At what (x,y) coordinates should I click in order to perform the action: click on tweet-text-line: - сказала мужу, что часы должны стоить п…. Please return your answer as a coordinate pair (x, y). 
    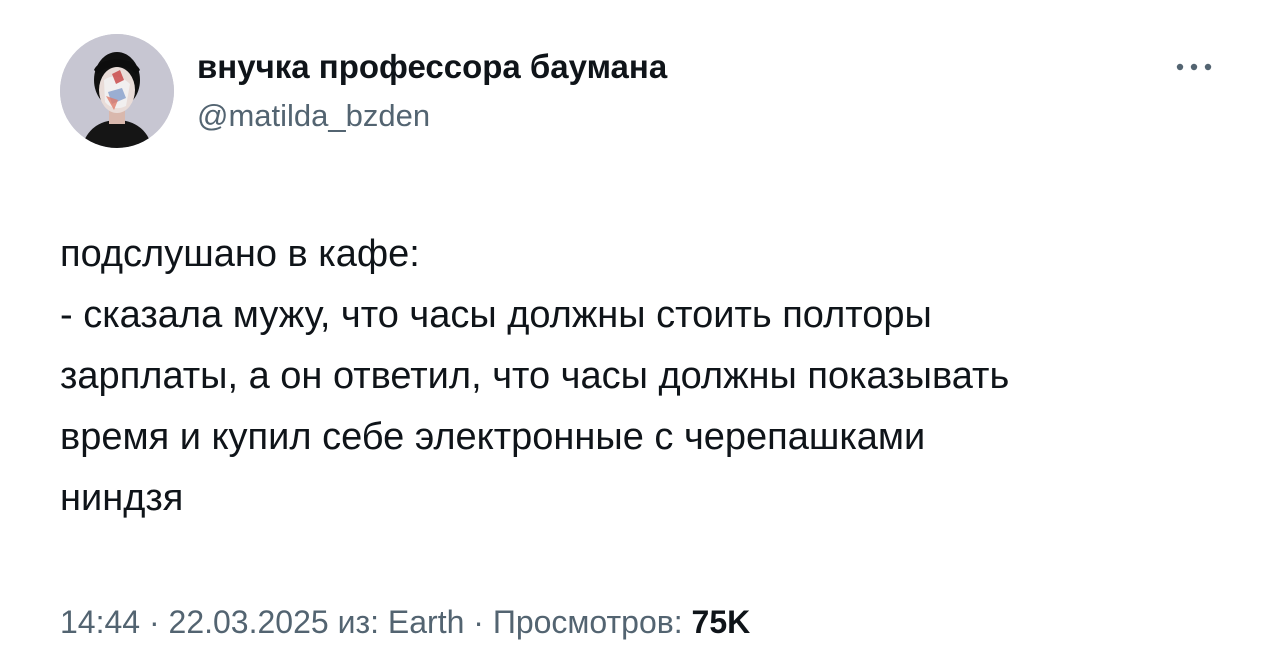
    Looking at the image, I should click on (496, 315).